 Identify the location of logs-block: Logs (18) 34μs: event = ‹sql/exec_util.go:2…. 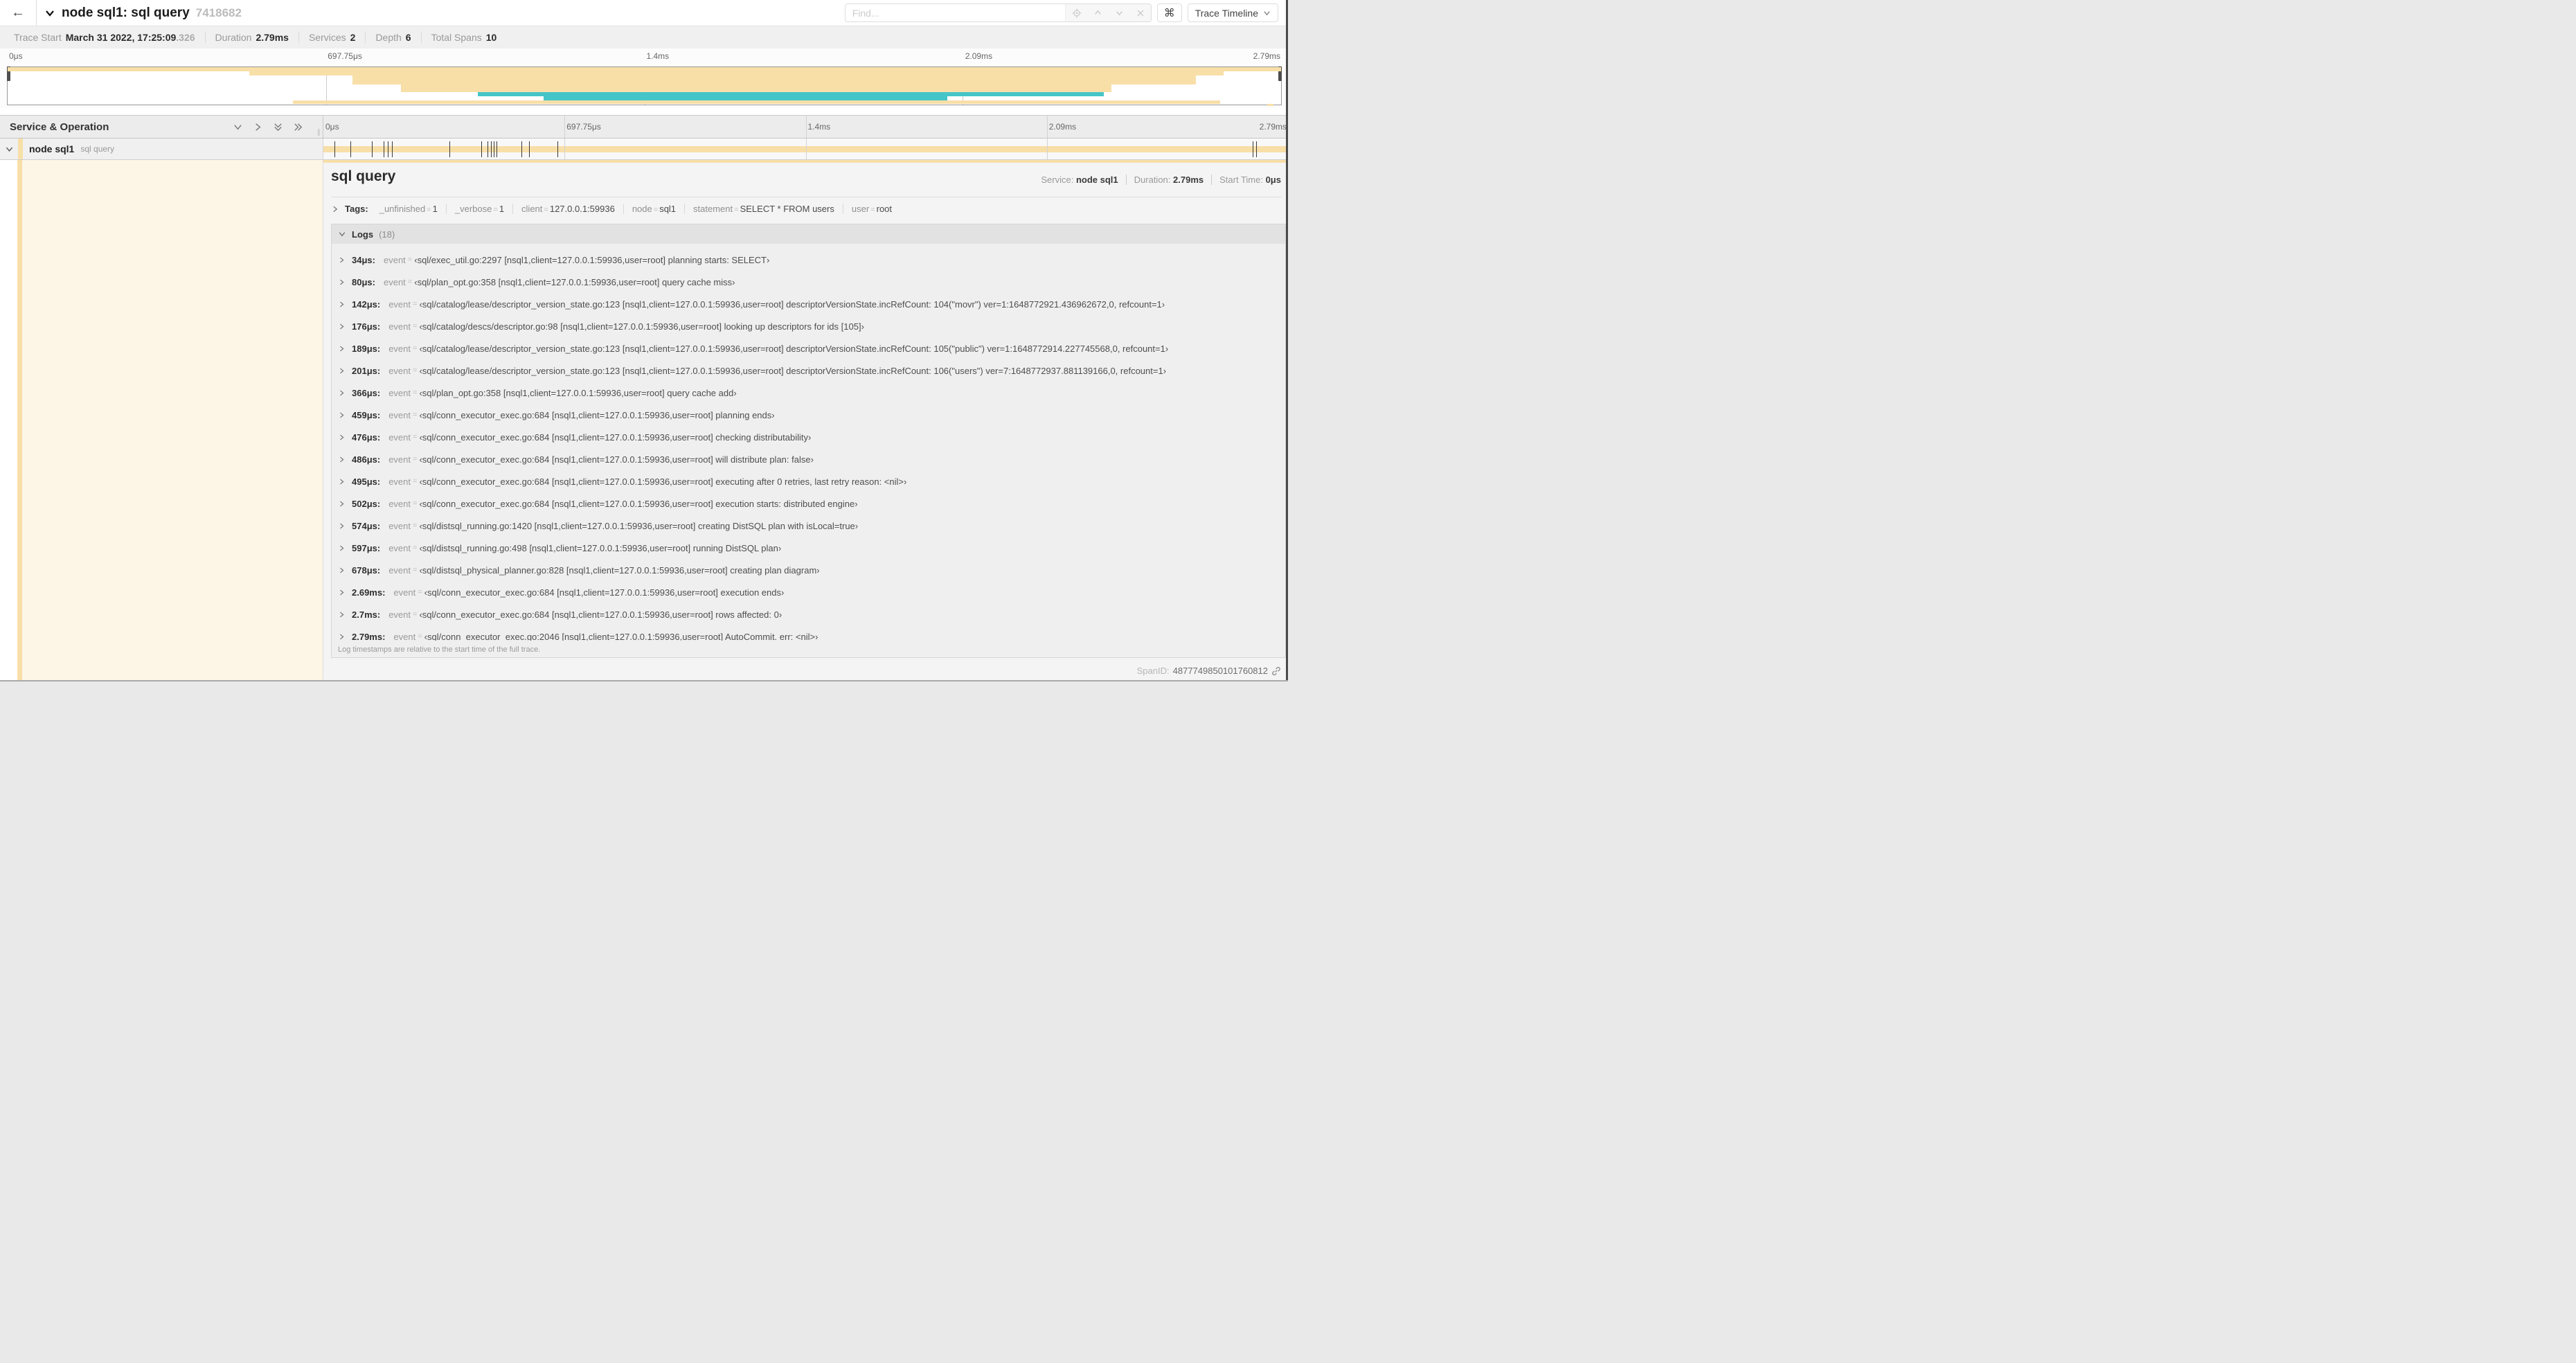
(809, 441).